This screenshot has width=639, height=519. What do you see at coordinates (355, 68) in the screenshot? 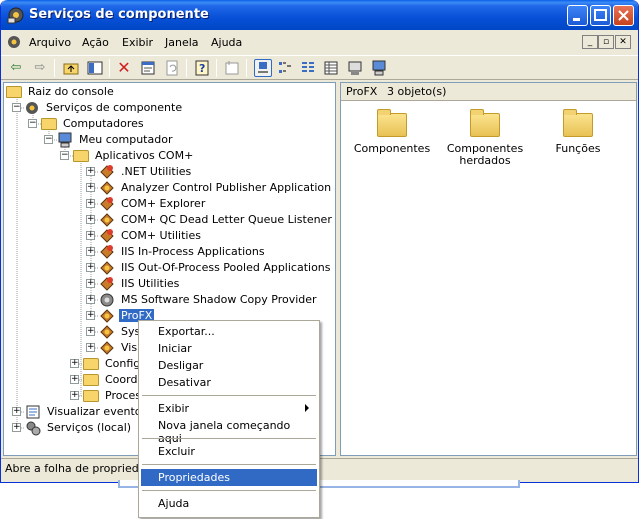
I see `export-list-icon` at bounding box center [355, 68].